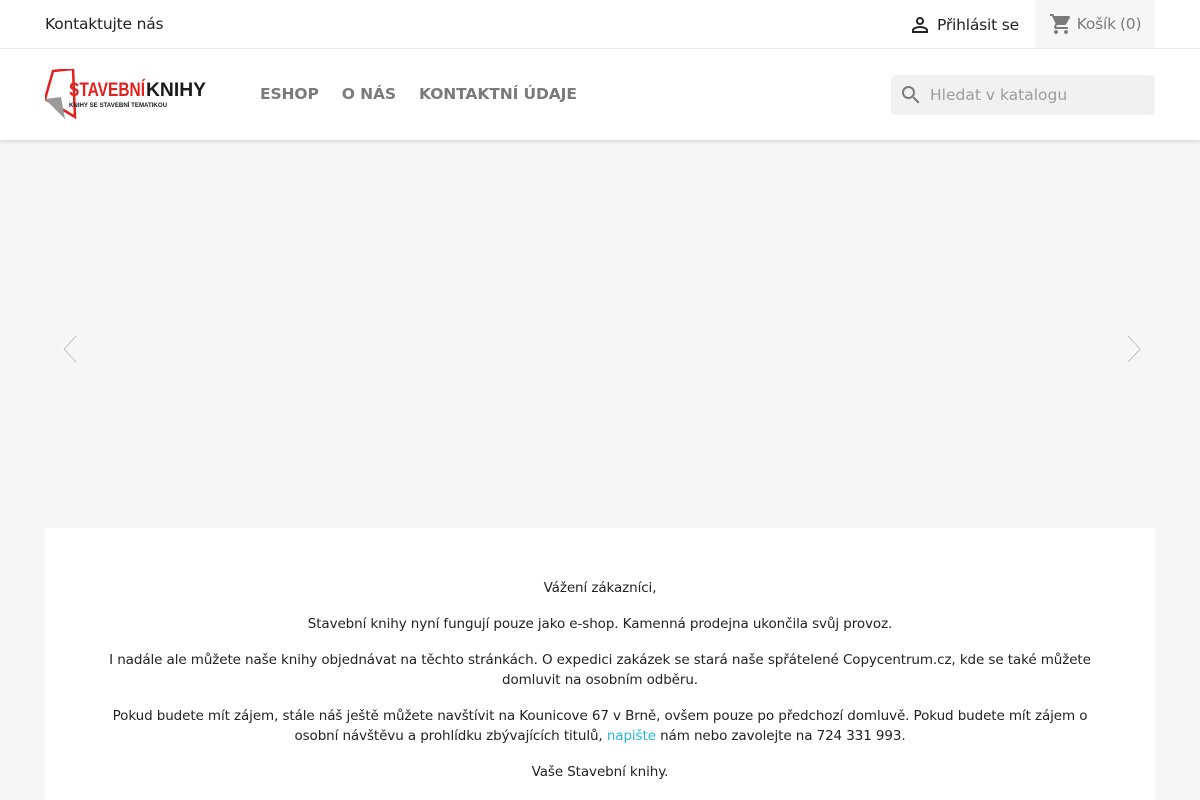 This screenshot has height=800, width=1200. I want to click on svg-text: KNIHY, so click(176, 90).